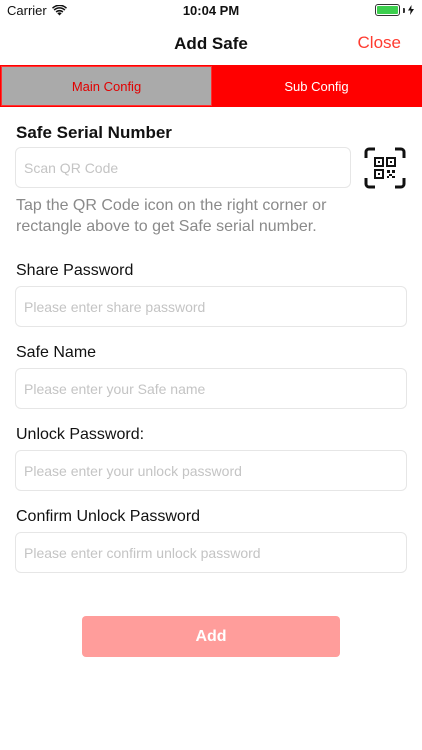 This screenshot has width=422, height=750. What do you see at coordinates (211, 44) in the screenshot?
I see `navigation-bar: Add Safe Close` at bounding box center [211, 44].